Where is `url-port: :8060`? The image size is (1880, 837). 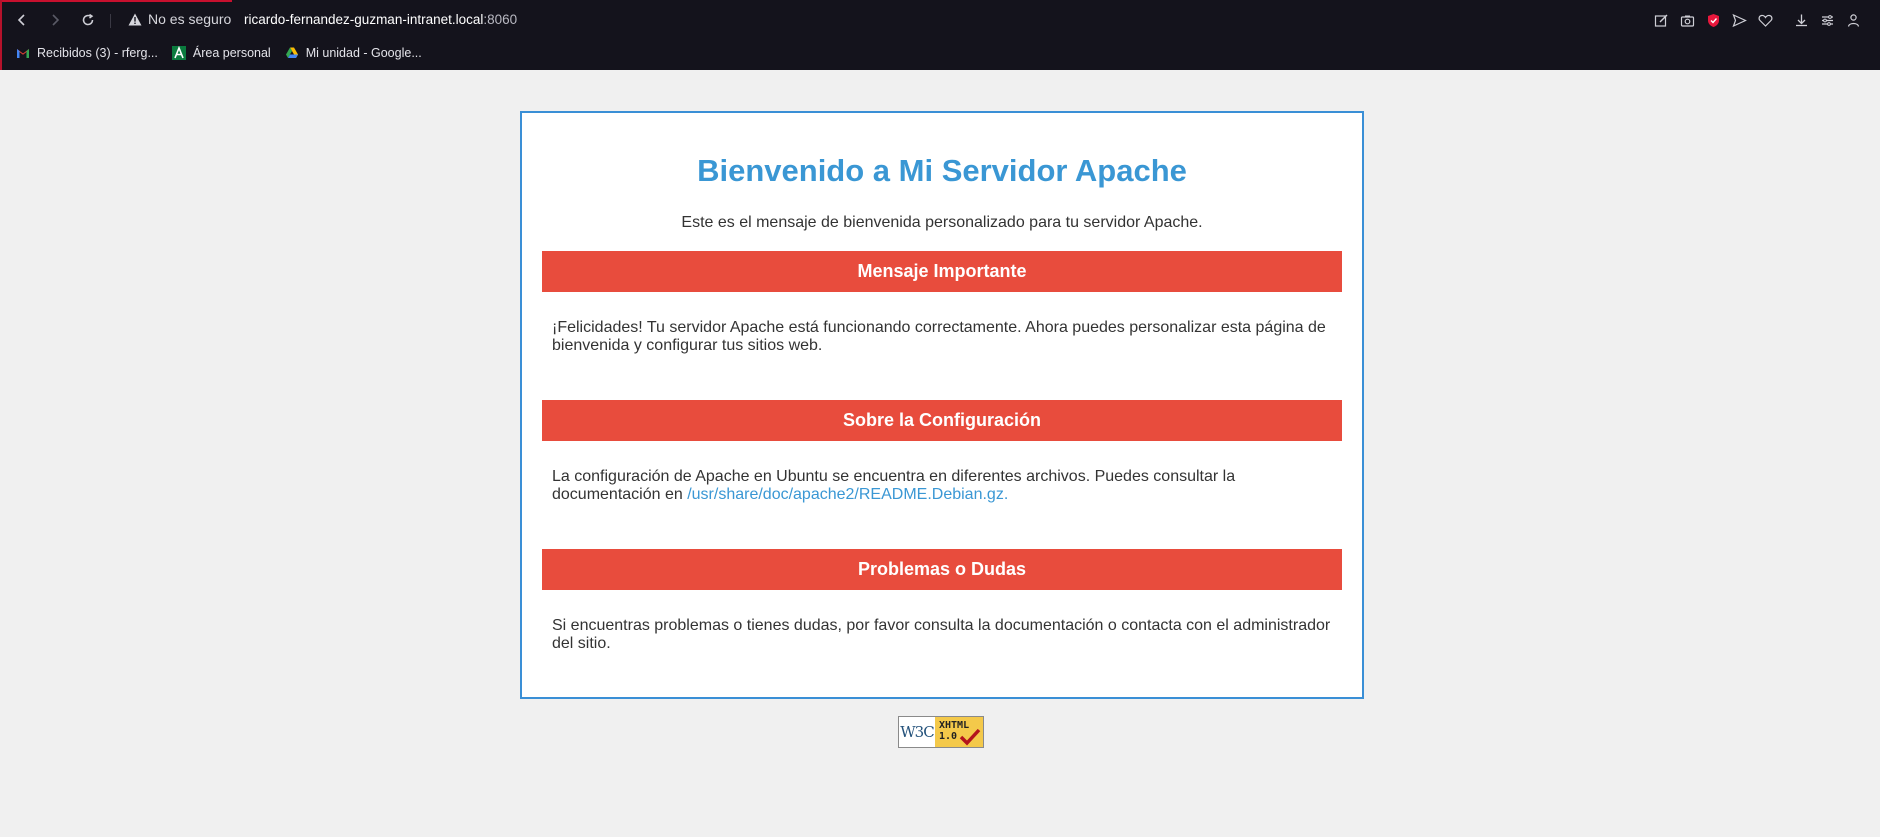
url-port: :8060 is located at coordinates (500, 19).